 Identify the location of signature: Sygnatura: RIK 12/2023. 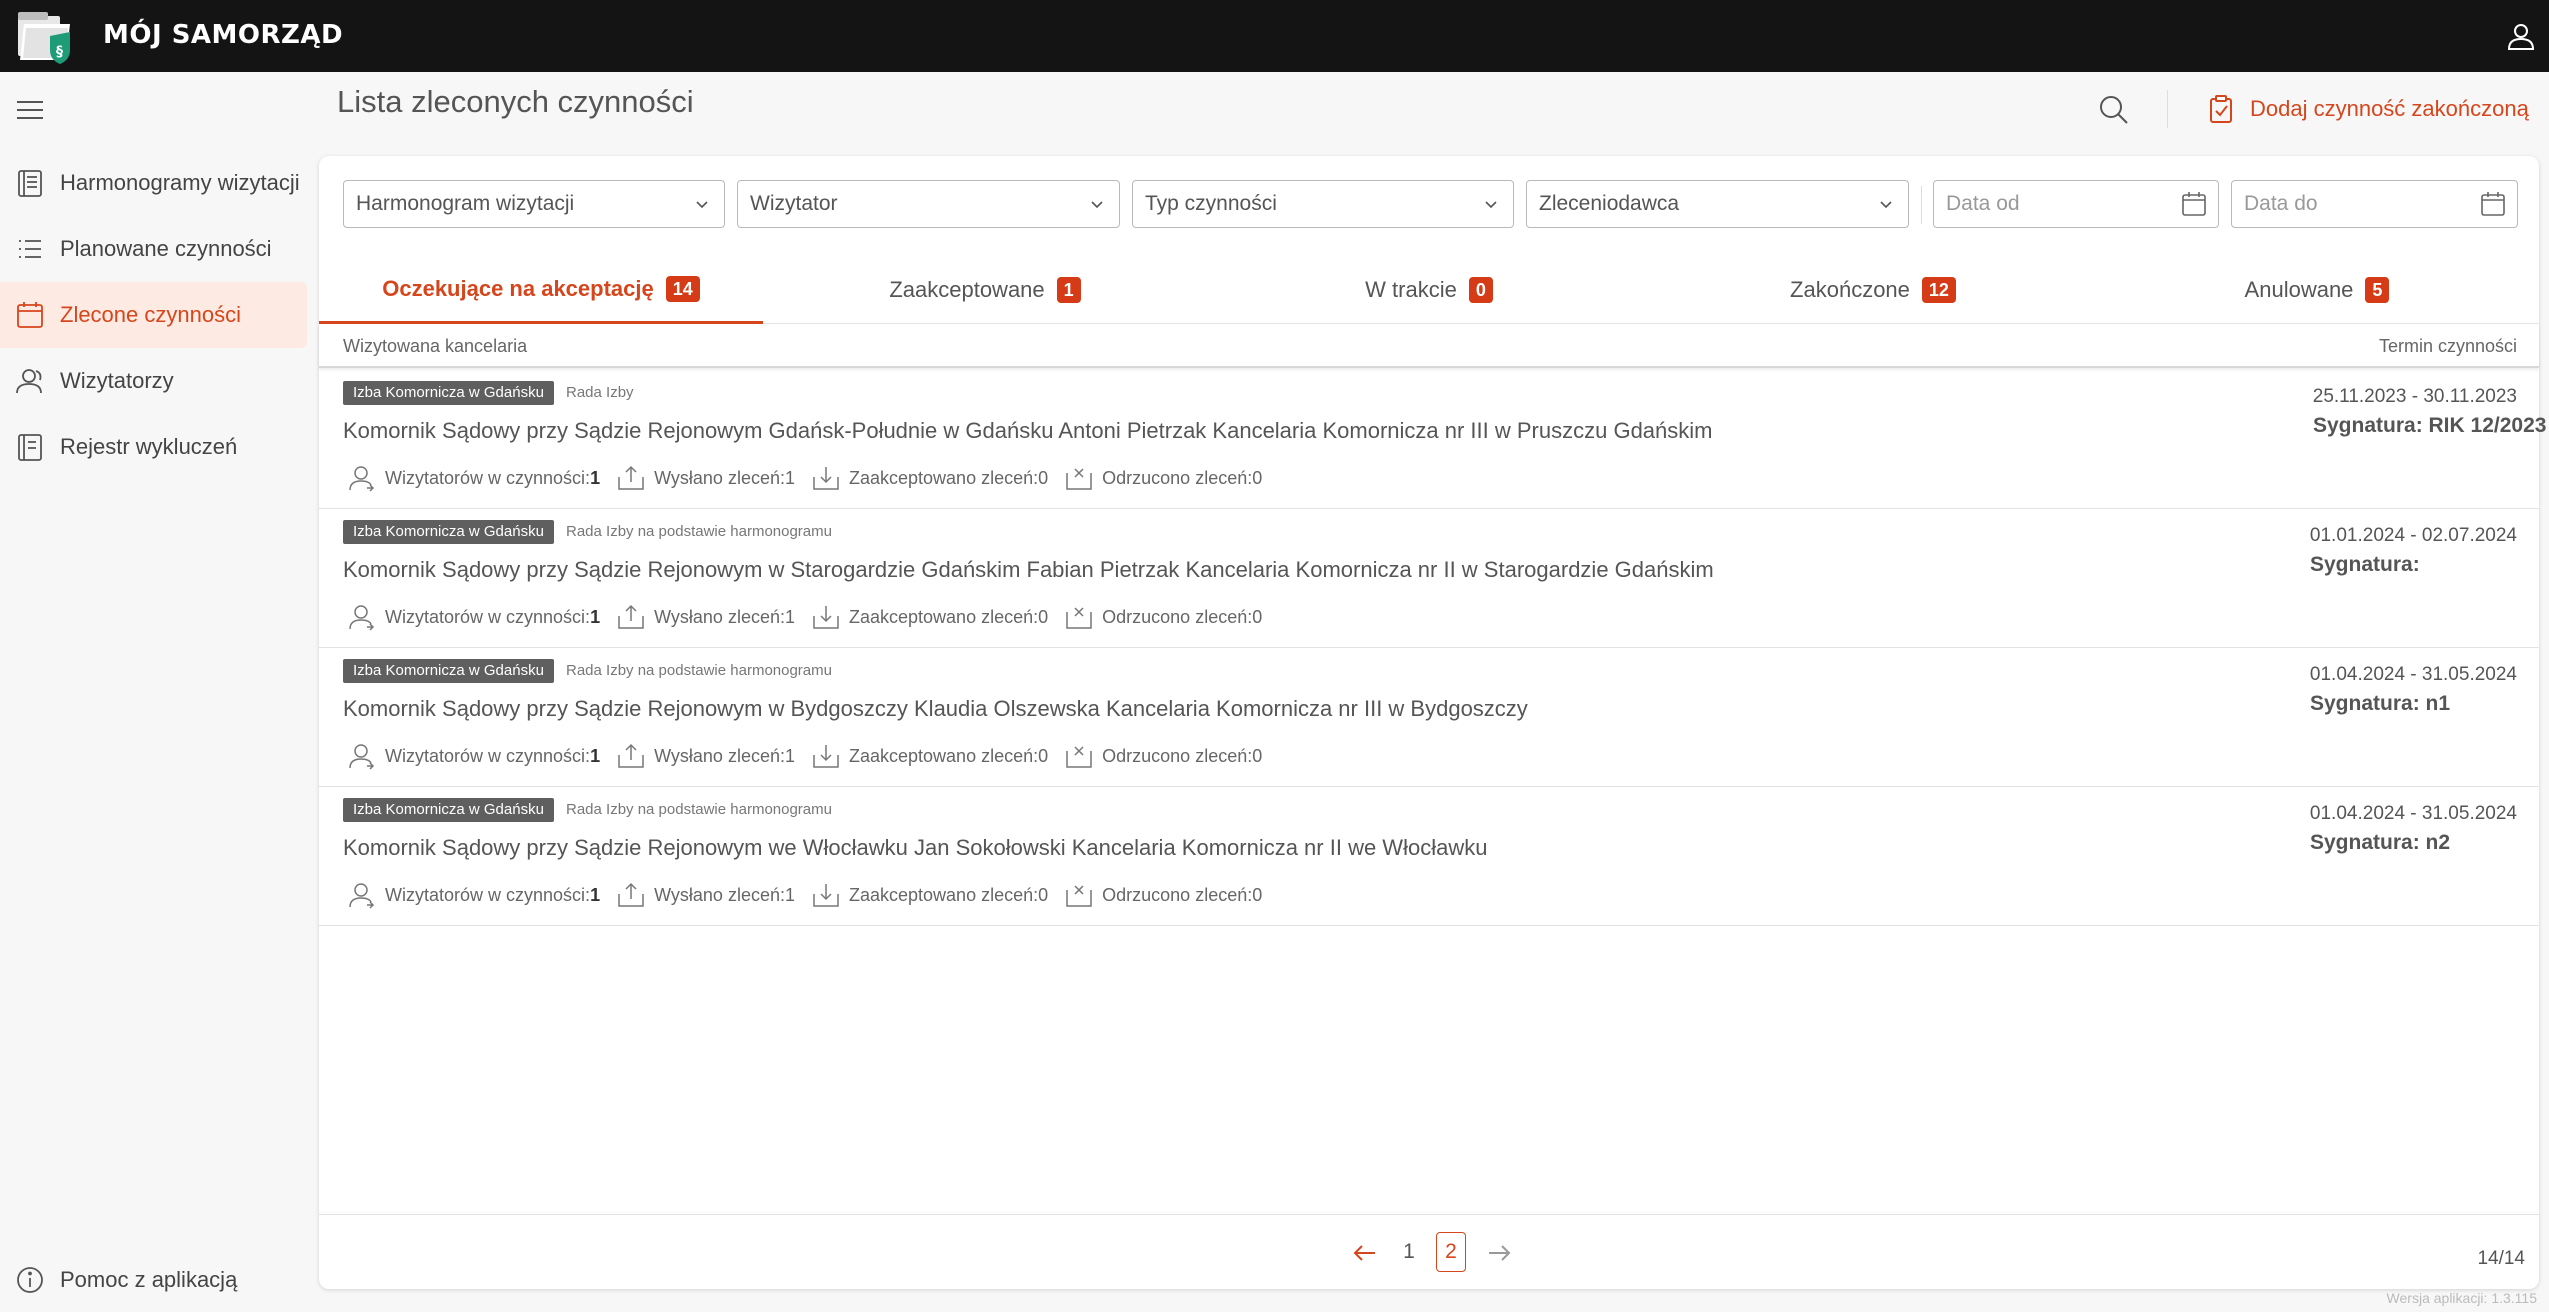
(2430, 425).